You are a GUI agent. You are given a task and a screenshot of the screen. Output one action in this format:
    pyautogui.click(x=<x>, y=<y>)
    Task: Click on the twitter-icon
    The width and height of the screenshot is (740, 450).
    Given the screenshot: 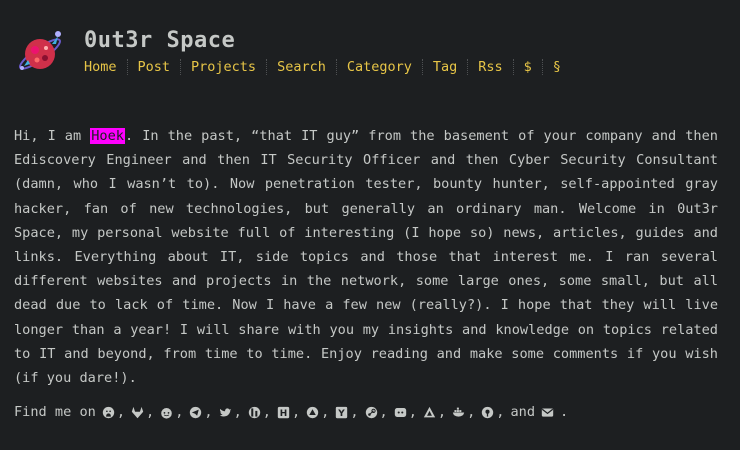 What is the action you would take?
    pyautogui.click(x=225, y=412)
    